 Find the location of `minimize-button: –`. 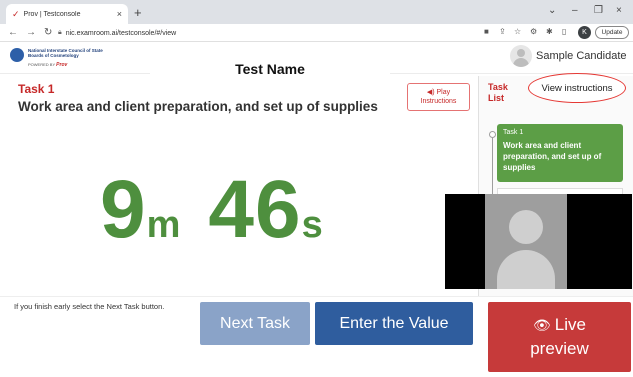

minimize-button: – is located at coordinates (575, 10).